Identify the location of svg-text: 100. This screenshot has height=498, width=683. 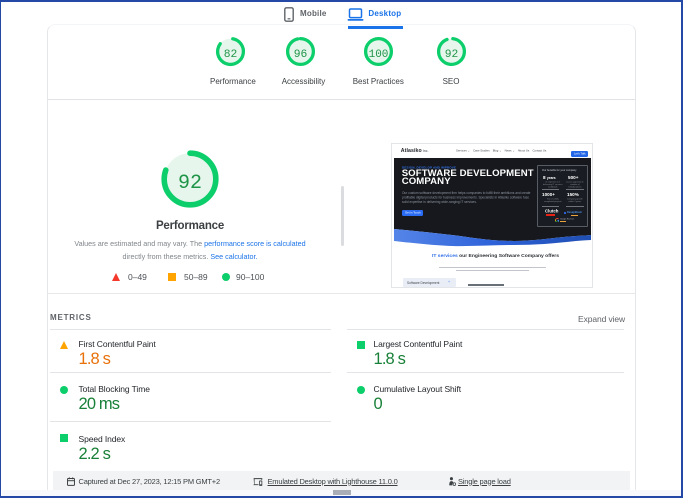
(378, 55).